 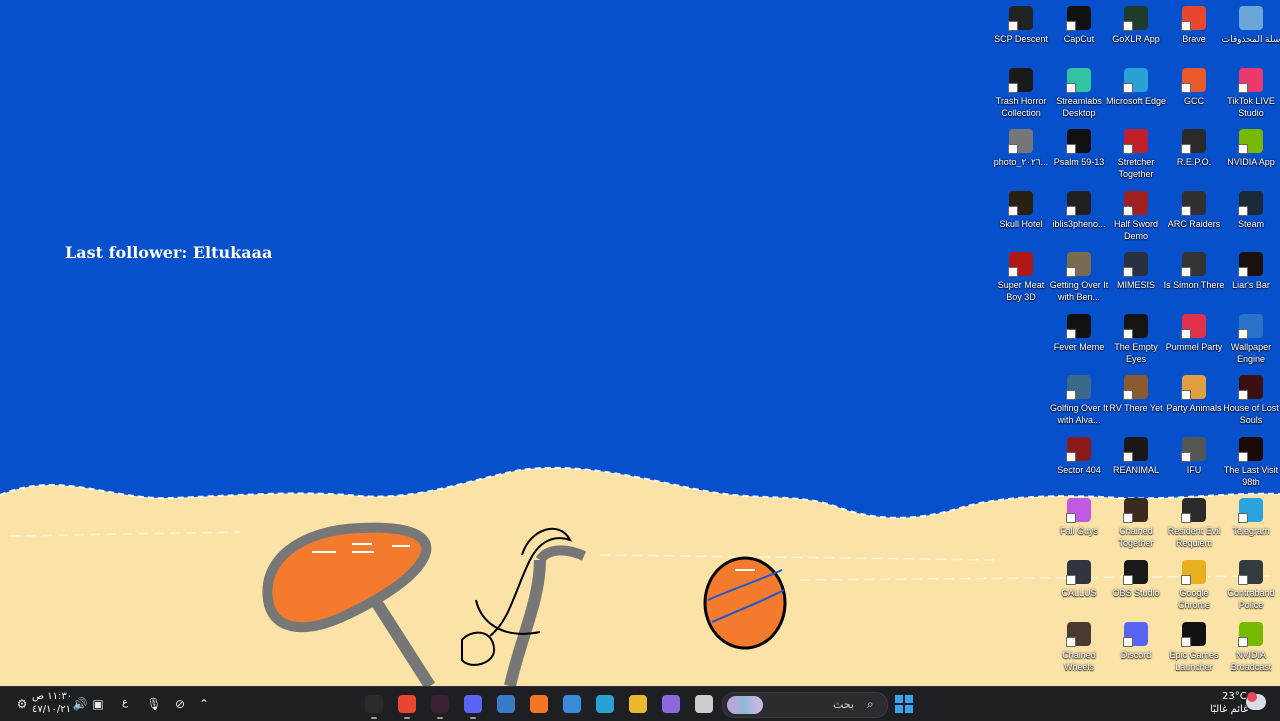 I want to click on desktop-icon: Streamlabs Desktop, so click(x=1079, y=94).